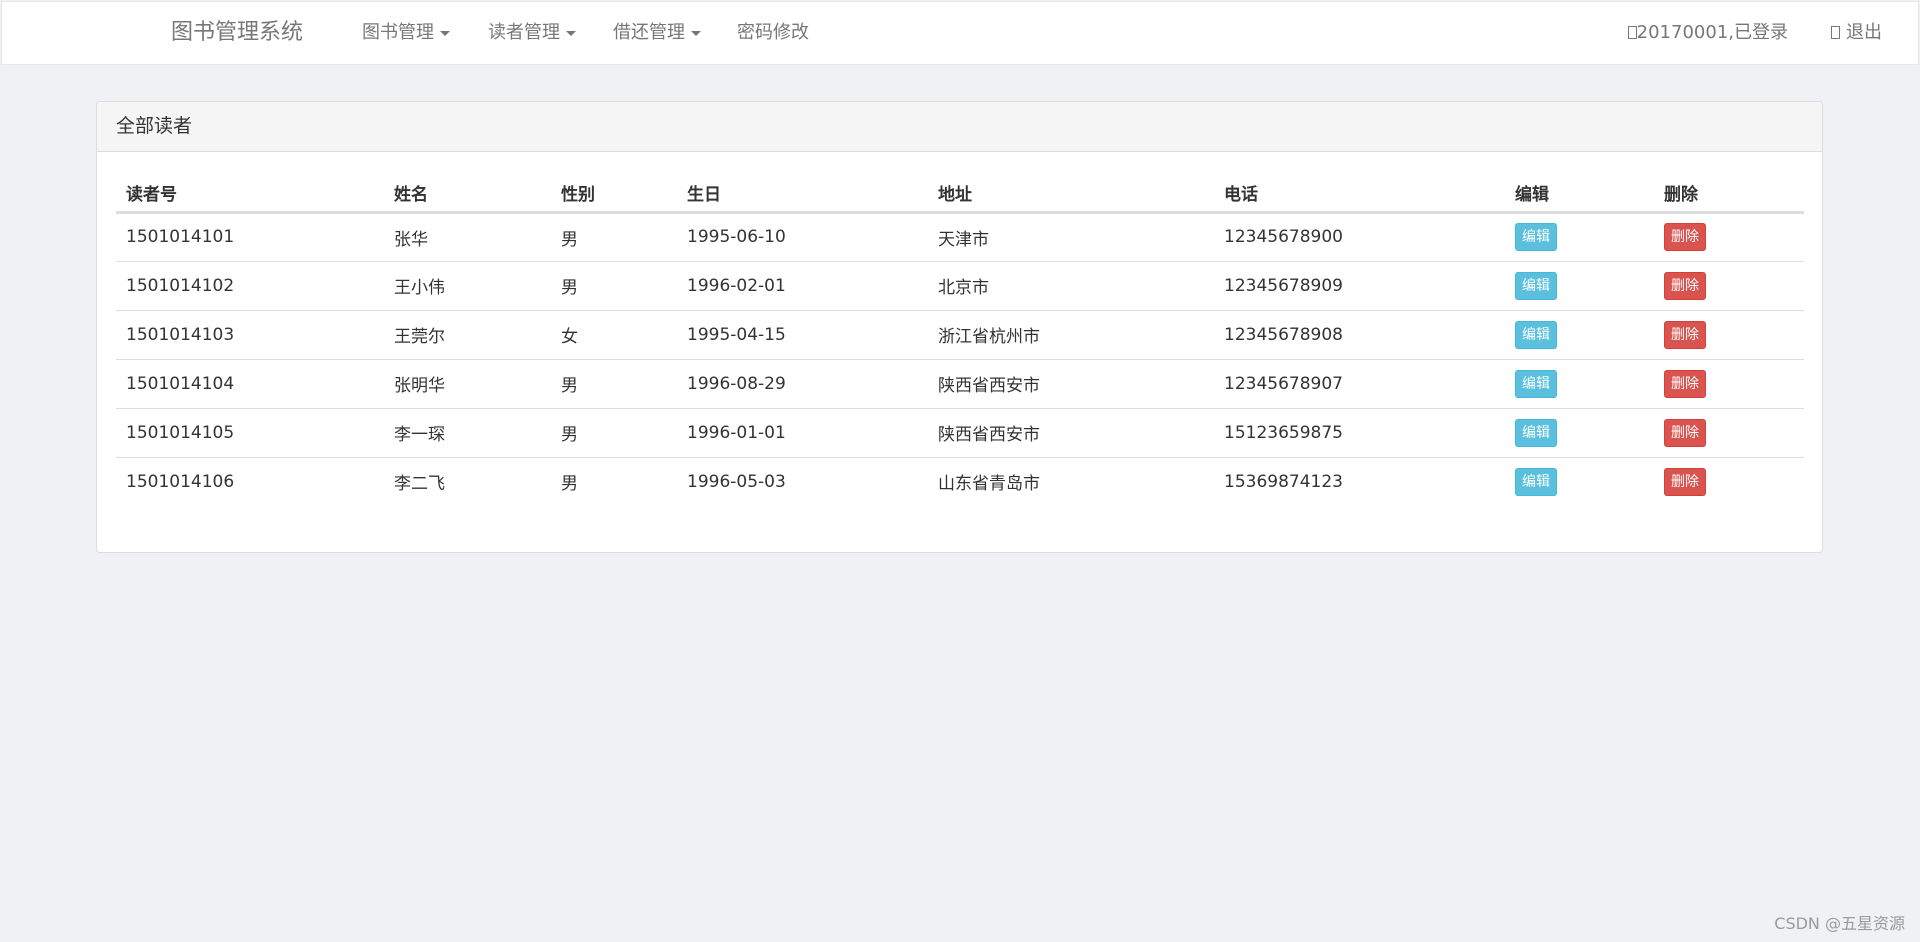  I want to click on column-header-gender: 性别, so click(614, 192).